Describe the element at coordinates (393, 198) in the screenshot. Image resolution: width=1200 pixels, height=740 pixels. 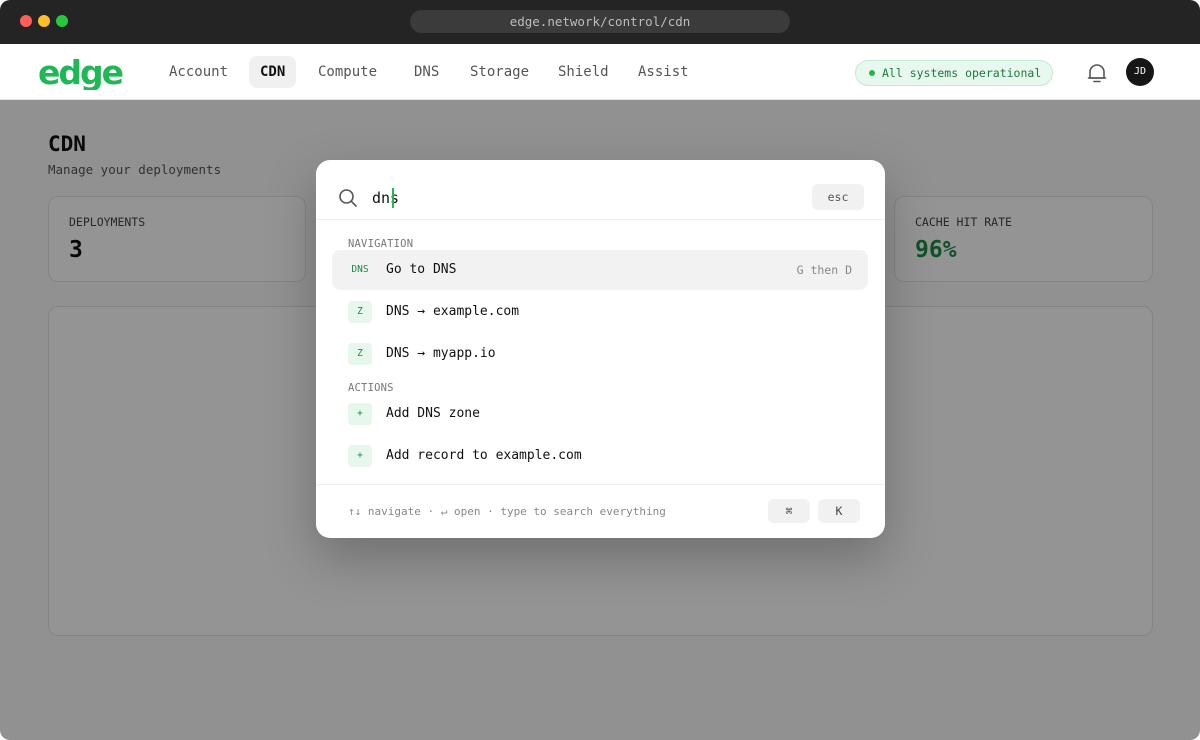
I see `text-cursor` at that location.